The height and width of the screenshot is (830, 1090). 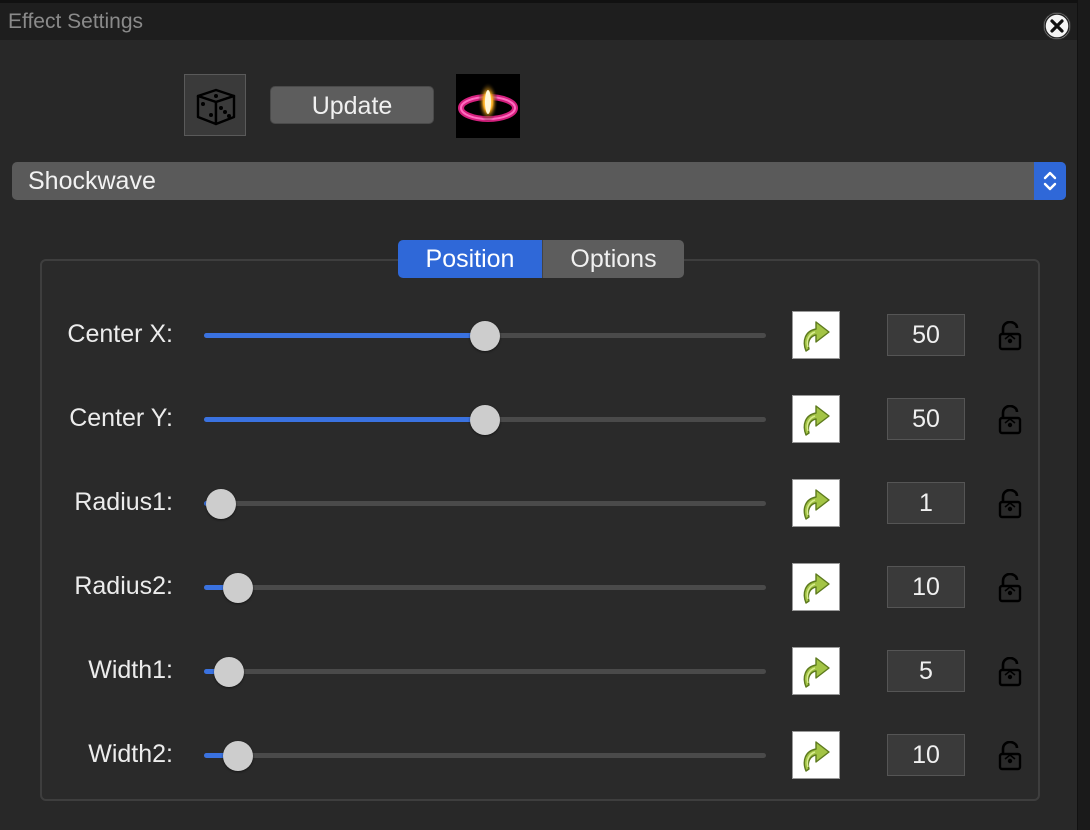 I want to click on effect-type-value: Shockwave, so click(x=92, y=181).